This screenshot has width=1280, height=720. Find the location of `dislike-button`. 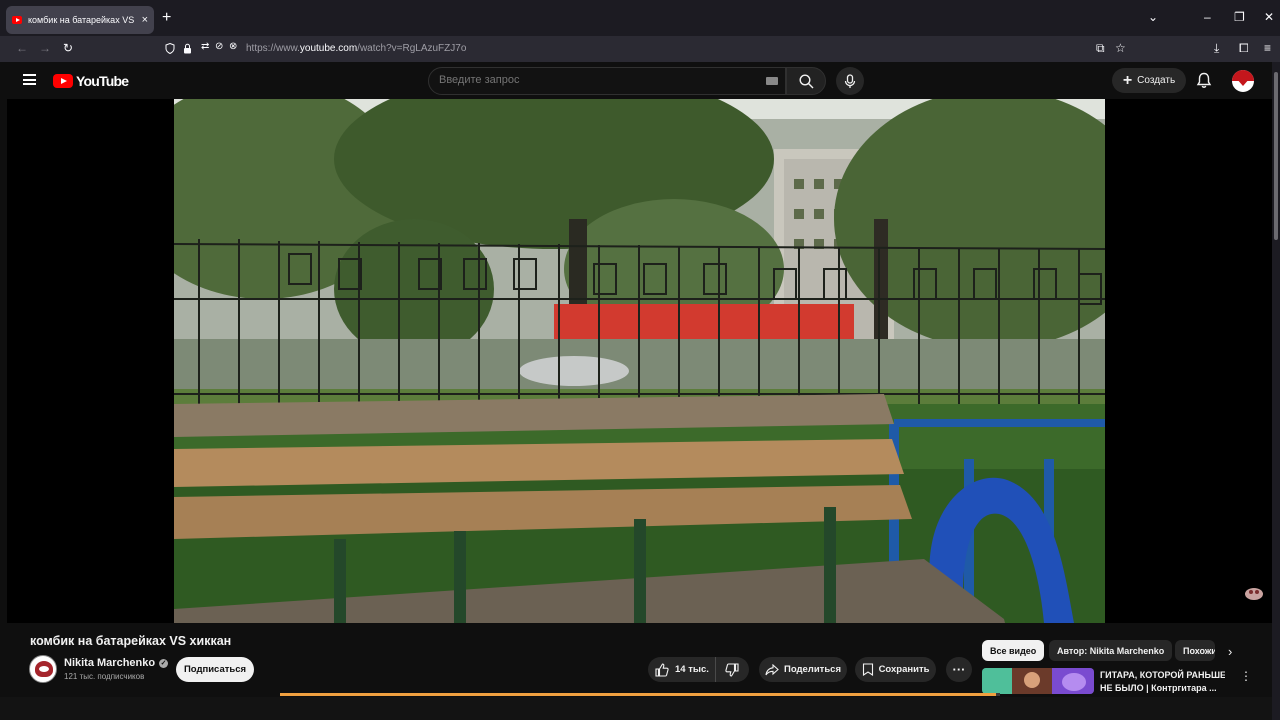

dislike-button is located at coordinates (732, 669).